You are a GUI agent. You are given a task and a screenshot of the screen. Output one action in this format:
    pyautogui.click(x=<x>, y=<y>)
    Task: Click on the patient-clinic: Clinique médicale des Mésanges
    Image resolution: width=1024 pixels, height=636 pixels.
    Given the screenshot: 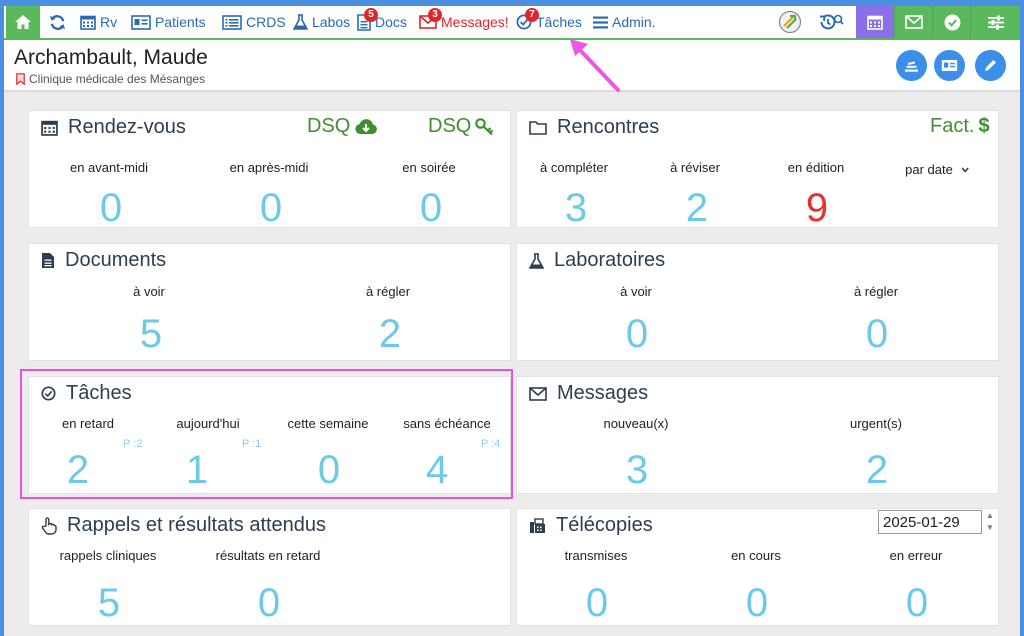 What is the action you would take?
    pyautogui.click(x=110, y=79)
    